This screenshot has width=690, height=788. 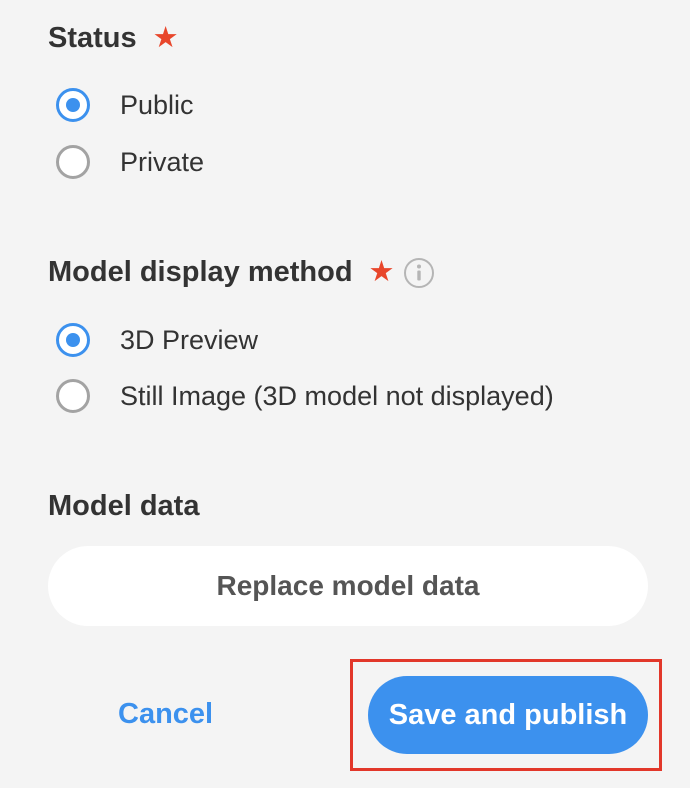 I want to click on model-data-label: Model data, so click(x=124, y=506).